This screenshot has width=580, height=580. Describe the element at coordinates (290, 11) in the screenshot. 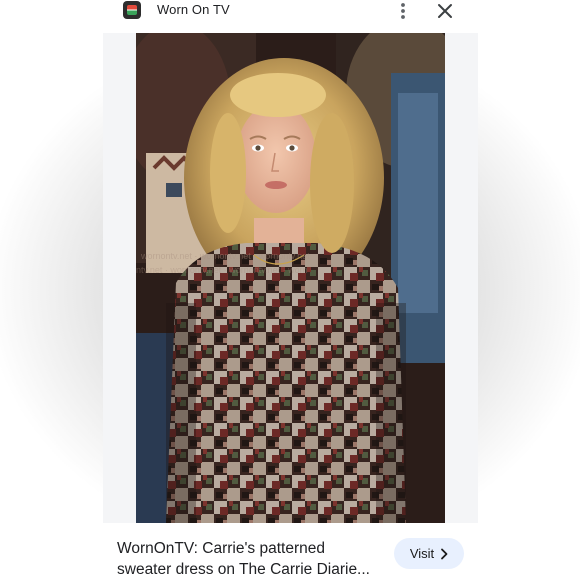

I see `preview-header: Worn On TV` at that location.